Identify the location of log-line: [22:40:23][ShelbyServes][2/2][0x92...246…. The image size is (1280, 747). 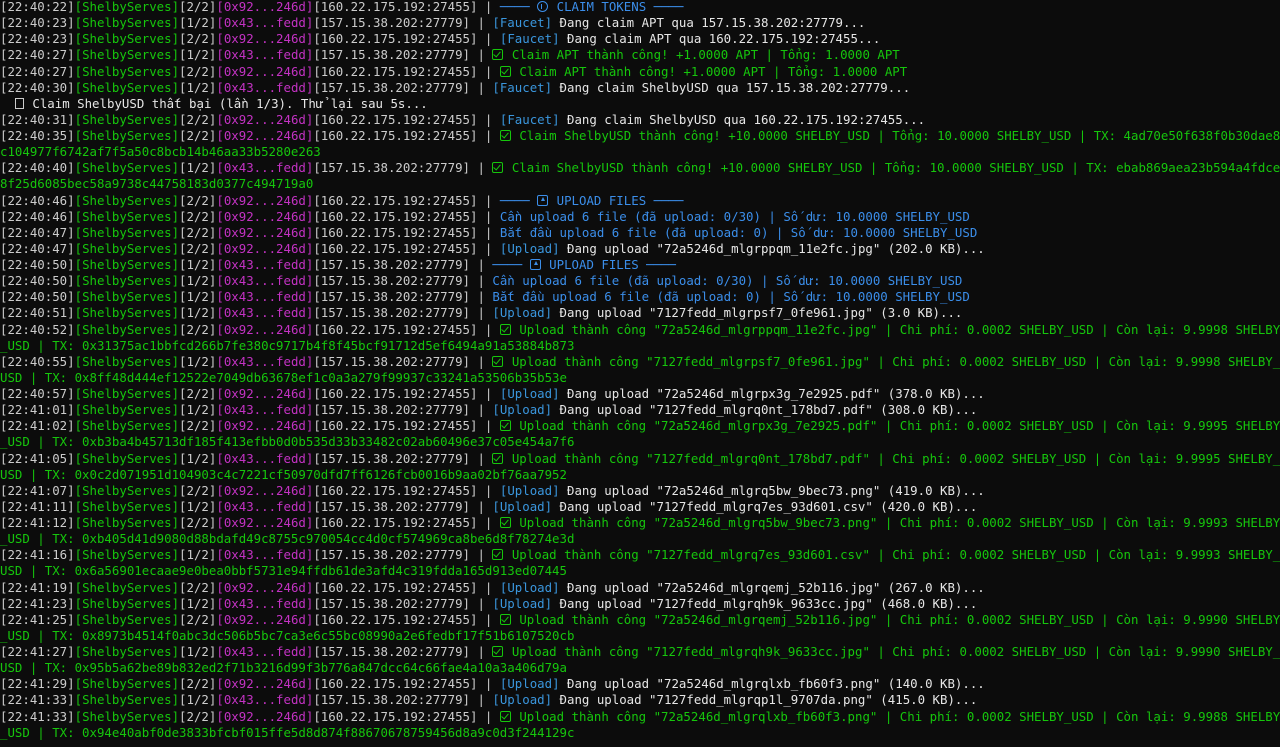
(640, 39).